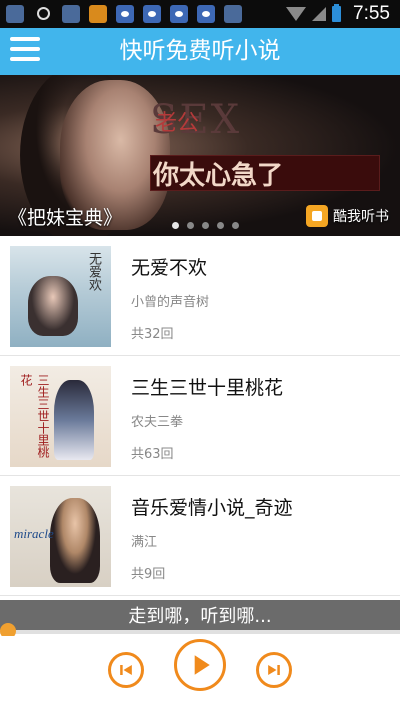 Image resolution: width=400 pixels, height=711 pixels. Describe the element at coordinates (200, 632) in the screenshot. I see `progress-track` at that location.